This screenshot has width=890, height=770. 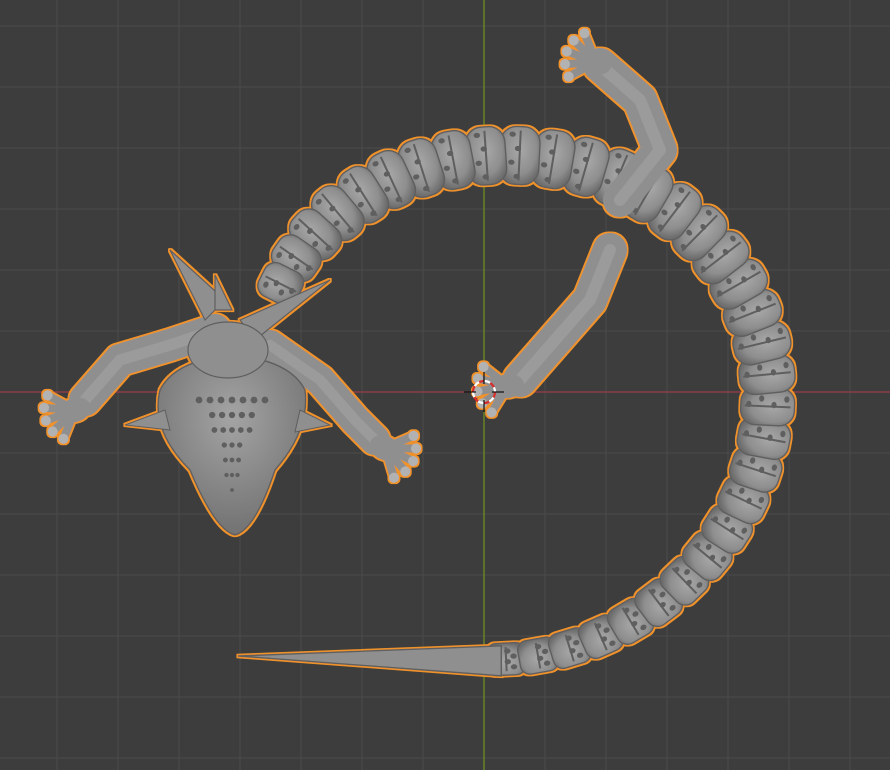 I want to click on tail-tip, so click(x=369, y=661).